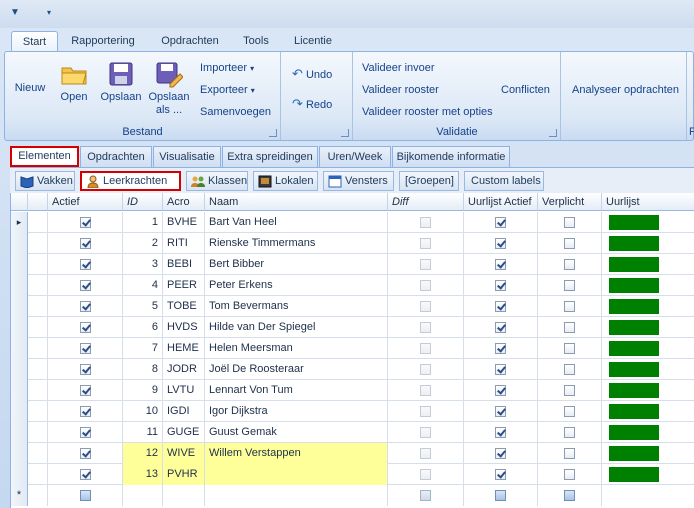 This screenshot has height=508, width=694. Describe the element at coordinates (501, 202) in the screenshot. I see `col-uurlijst-actief: Uurlijst Actief` at that location.